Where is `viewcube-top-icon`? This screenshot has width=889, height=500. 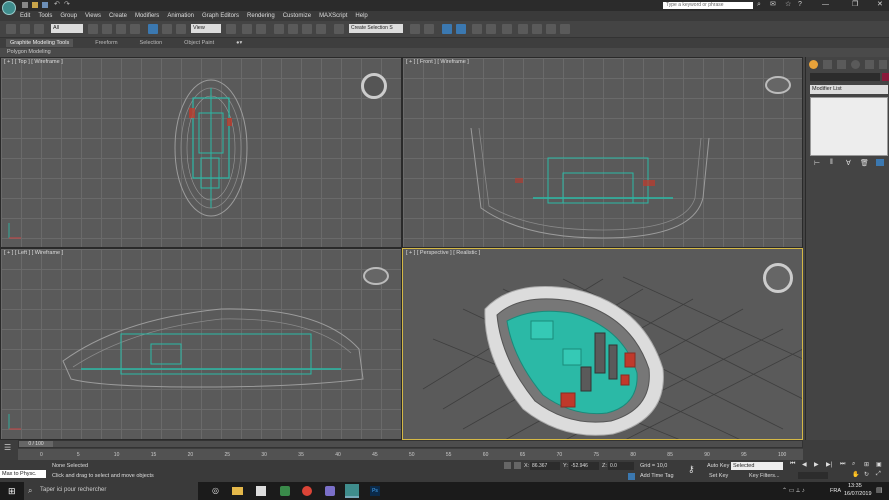
viewcube-top-icon is located at coordinates (374, 86).